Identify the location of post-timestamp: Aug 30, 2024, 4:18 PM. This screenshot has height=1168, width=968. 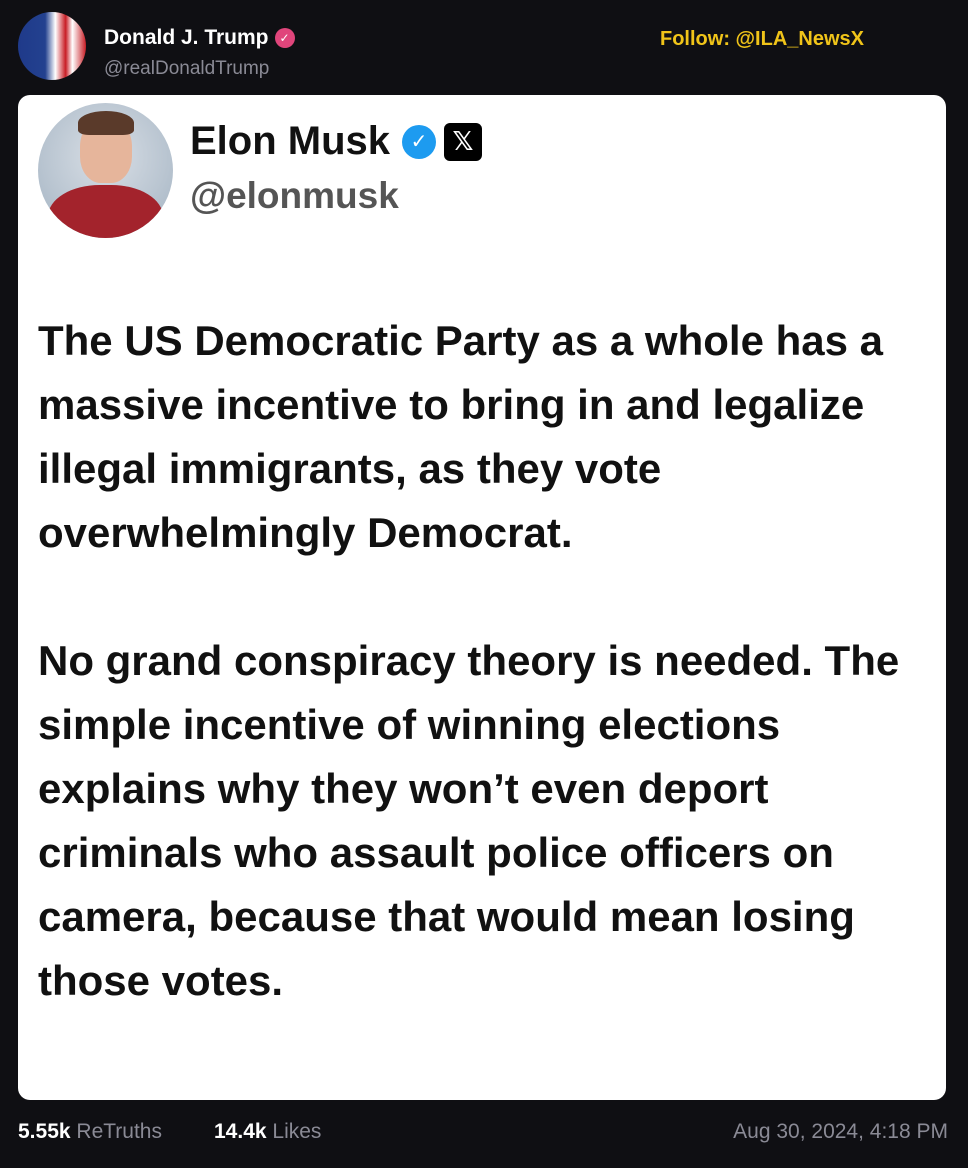
(840, 1132).